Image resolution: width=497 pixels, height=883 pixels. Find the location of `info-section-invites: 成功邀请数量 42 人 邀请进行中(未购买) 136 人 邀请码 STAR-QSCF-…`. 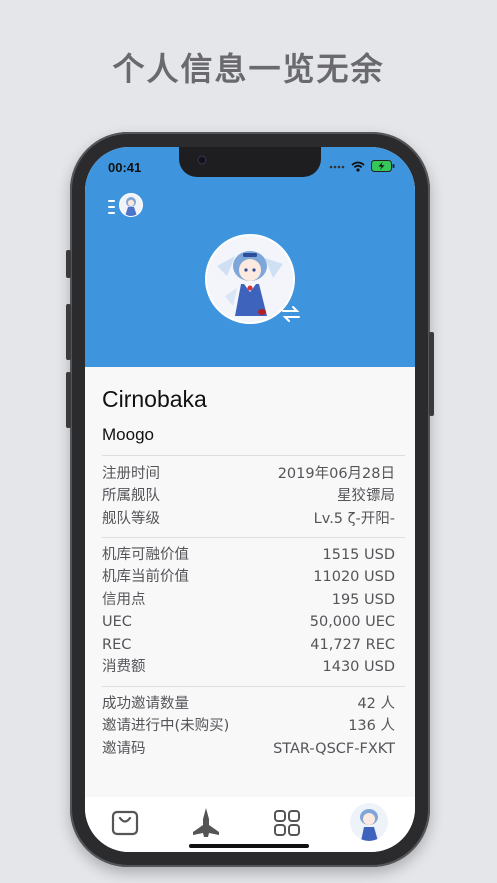

info-section-invites: 成功邀请数量 42 人 邀请进行中(未购买) 136 人 邀请码 STAR-QSCF-… is located at coordinates (248, 726).